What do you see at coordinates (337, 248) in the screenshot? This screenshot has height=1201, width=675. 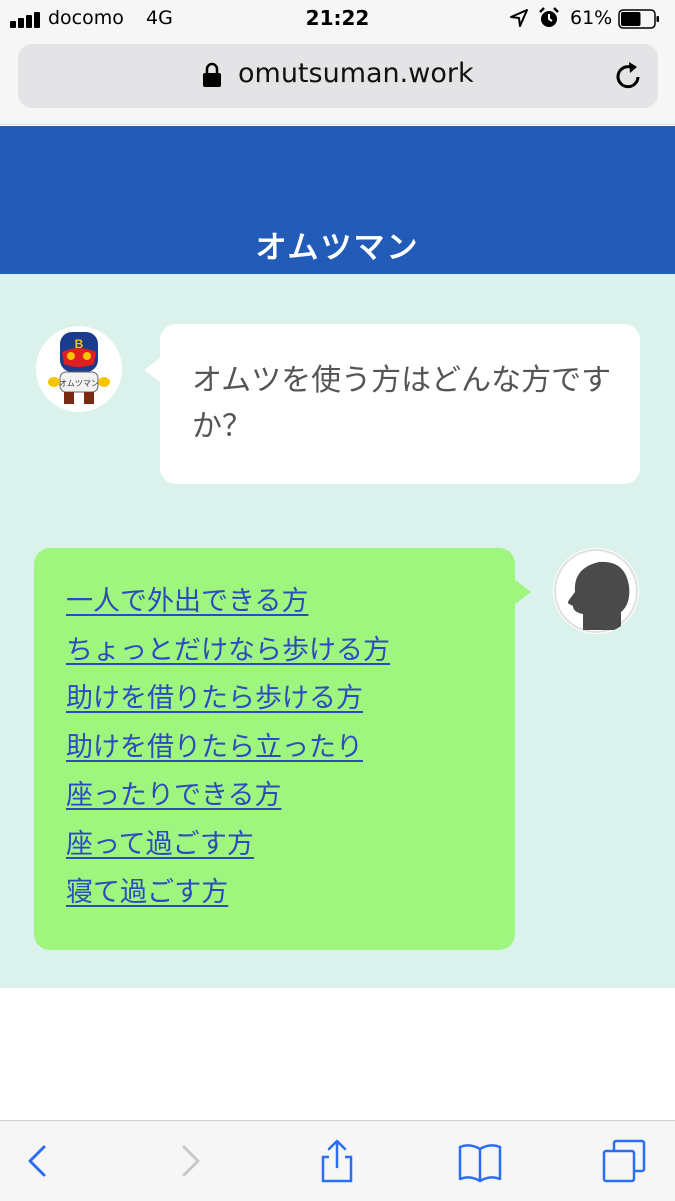 I see `site-title: オムツマン` at bounding box center [337, 248].